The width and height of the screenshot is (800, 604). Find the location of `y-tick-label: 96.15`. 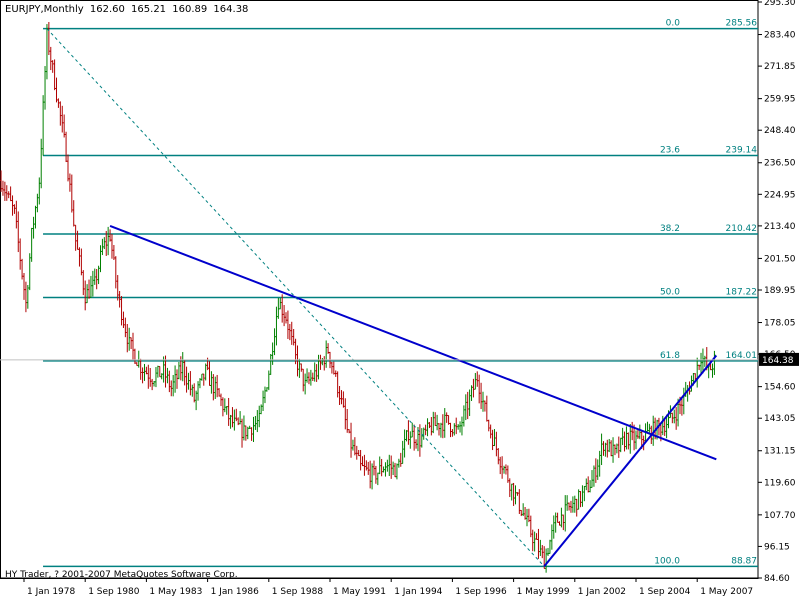

y-tick-label: 96.15 is located at coordinates (777, 547).